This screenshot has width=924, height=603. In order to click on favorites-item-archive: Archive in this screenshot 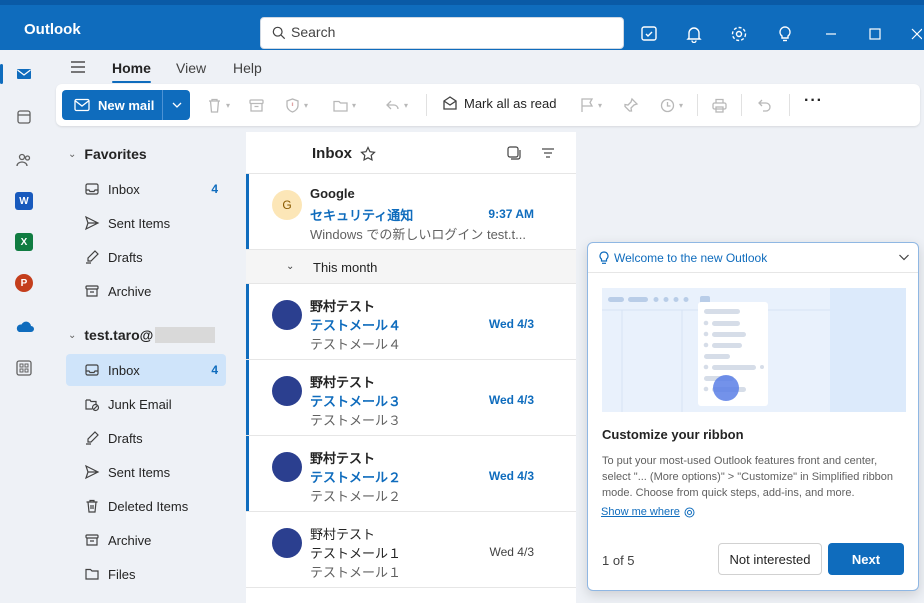, I will do `click(146, 291)`.